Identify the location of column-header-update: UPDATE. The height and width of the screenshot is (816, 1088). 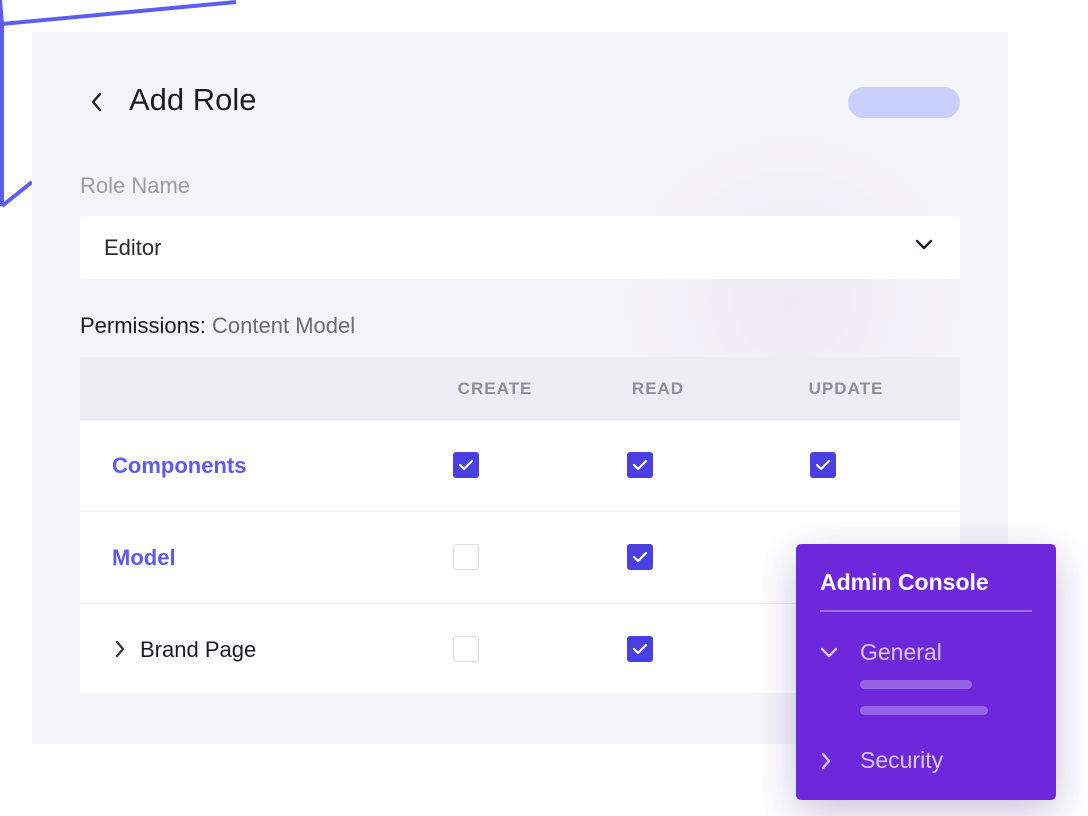
(846, 388).